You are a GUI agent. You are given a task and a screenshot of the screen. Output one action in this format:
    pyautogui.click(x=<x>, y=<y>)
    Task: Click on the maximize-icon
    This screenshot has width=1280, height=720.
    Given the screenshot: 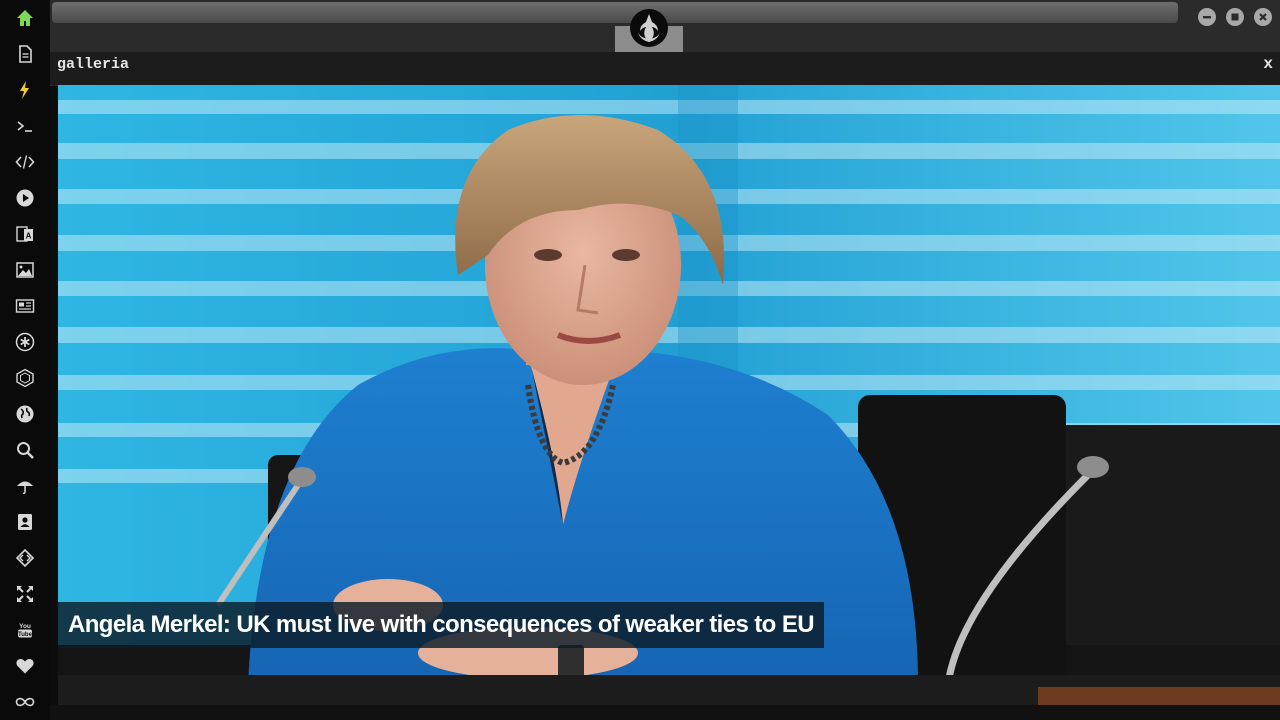 What is the action you would take?
    pyautogui.click(x=1235, y=17)
    